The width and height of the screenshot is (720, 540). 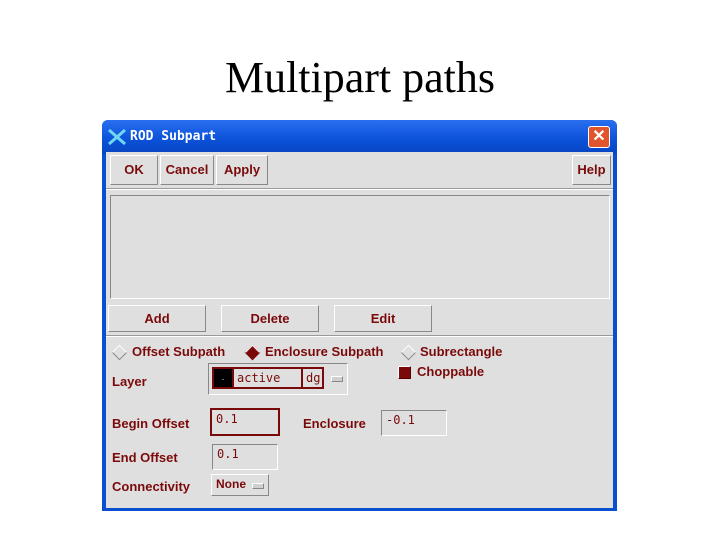 What do you see at coordinates (324, 351) in the screenshot?
I see `radio-label-enclosure-subpath: Enclosure Subpath` at bounding box center [324, 351].